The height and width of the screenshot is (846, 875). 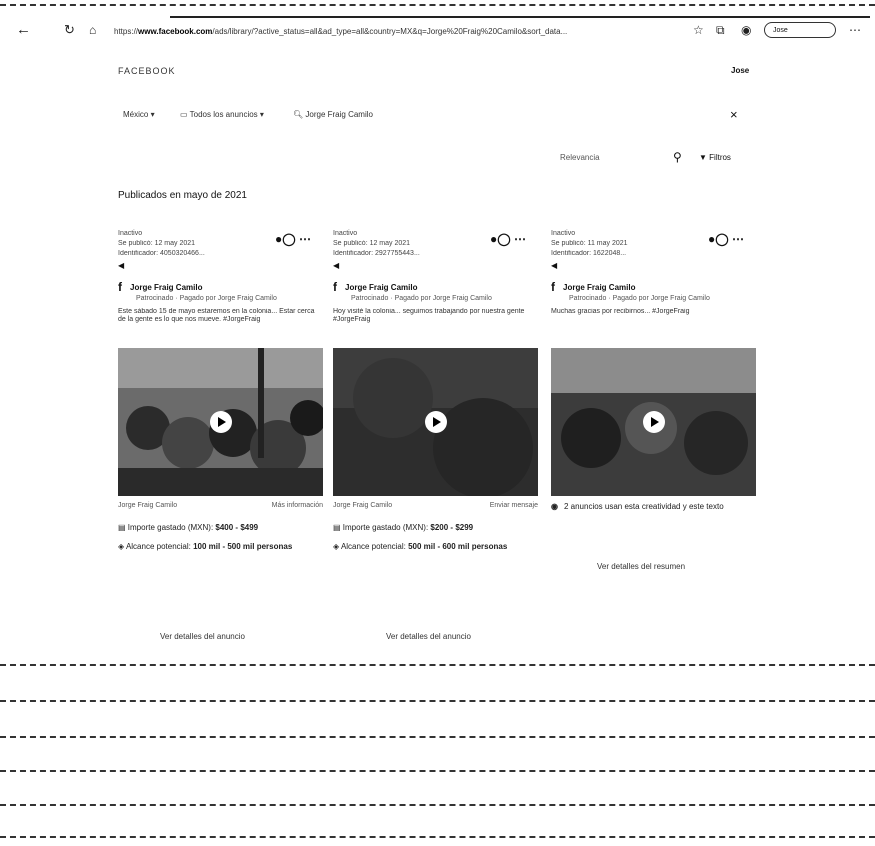 What do you see at coordinates (780, 30) in the screenshot?
I see `profile-label: Jose` at bounding box center [780, 30].